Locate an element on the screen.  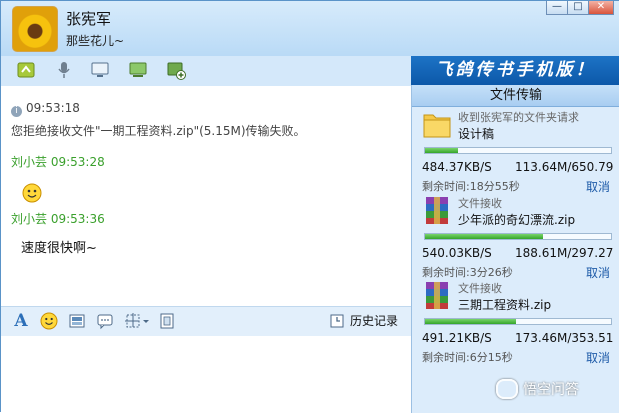
close-button: ✕ is located at coordinates (601, 8).